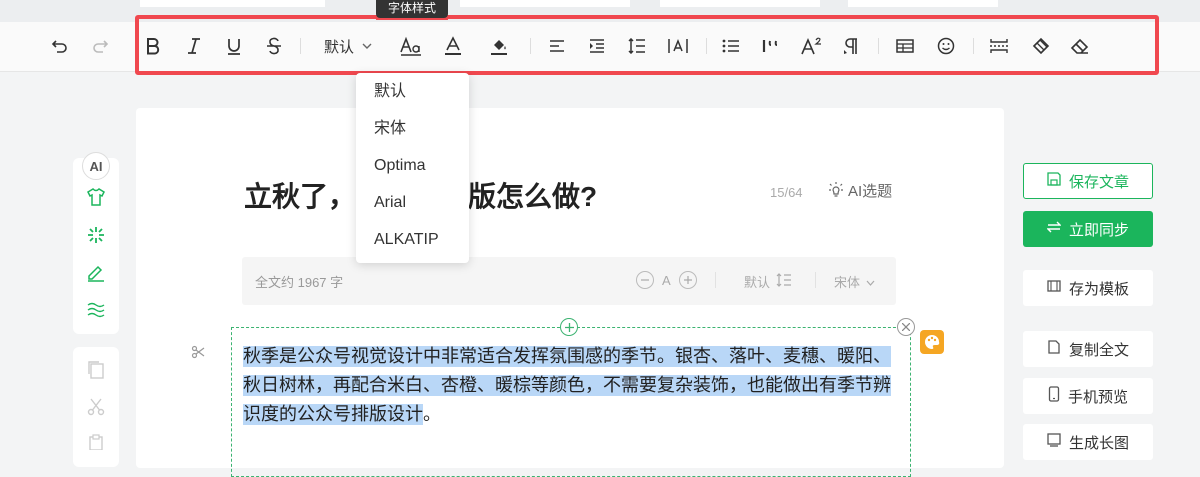 This screenshot has height=477, width=1200. What do you see at coordinates (870, 191) in the screenshot?
I see `ai-topic-label: AI选题` at bounding box center [870, 191].